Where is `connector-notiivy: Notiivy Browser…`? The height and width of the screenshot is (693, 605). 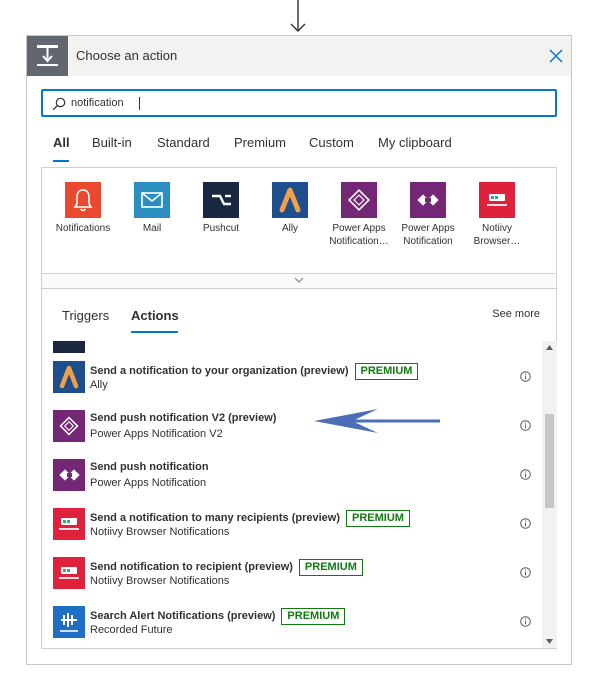
connector-notiivy: Notiivy Browser… is located at coordinates (497, 215).